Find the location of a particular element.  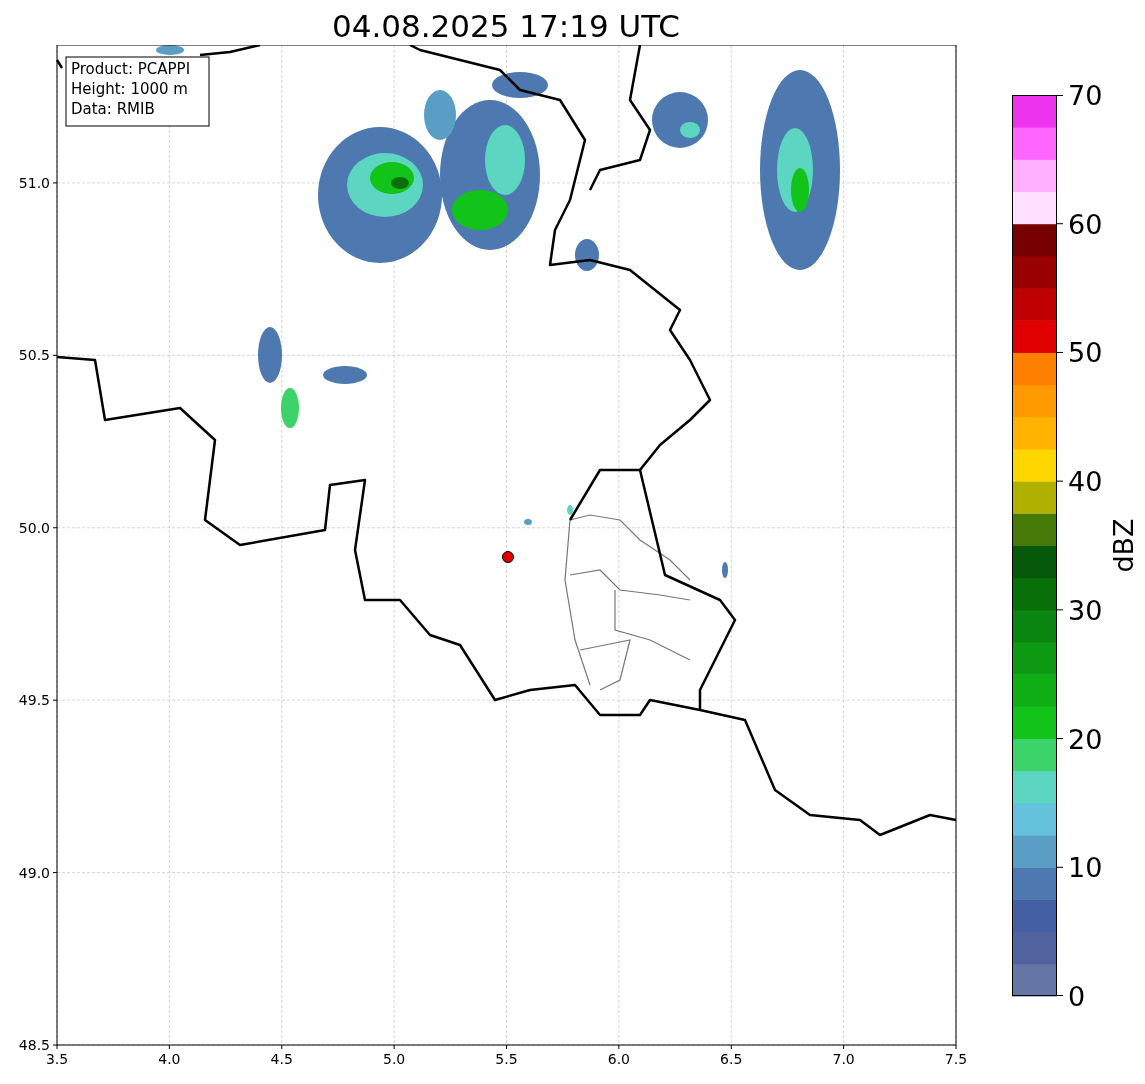

colorbar-tick-label: 50 is located at coordinates (1085, 353).